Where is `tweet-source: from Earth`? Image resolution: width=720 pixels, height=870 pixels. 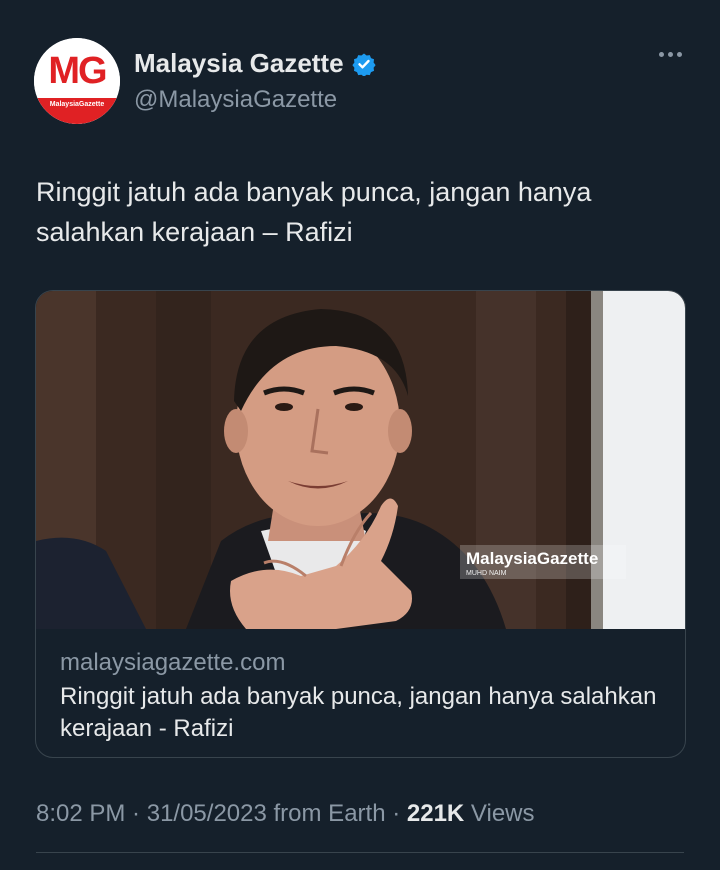 tweet-source: from Earth is located at coordinates (326, 813).